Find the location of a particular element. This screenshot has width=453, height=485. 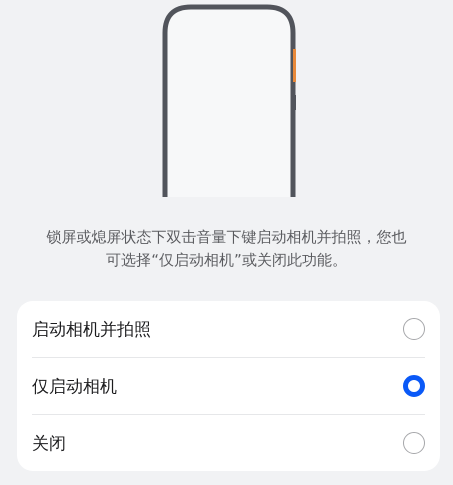

option-label: 启动相机并拍照 is located at coordinates (91, 329).